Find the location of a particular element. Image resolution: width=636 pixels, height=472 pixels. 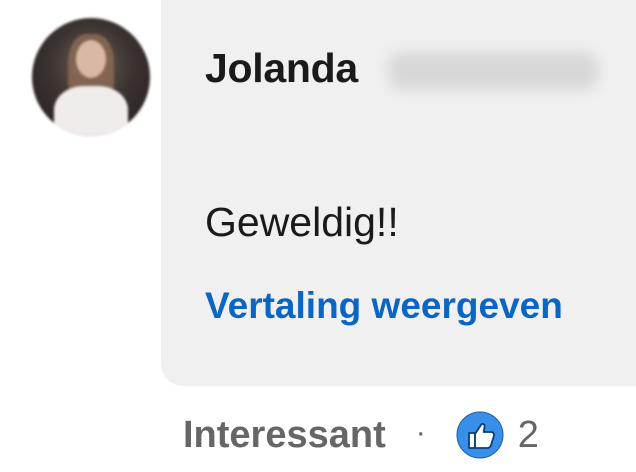

comment-text: Geweldig!! is located at coordinates (302, 222).